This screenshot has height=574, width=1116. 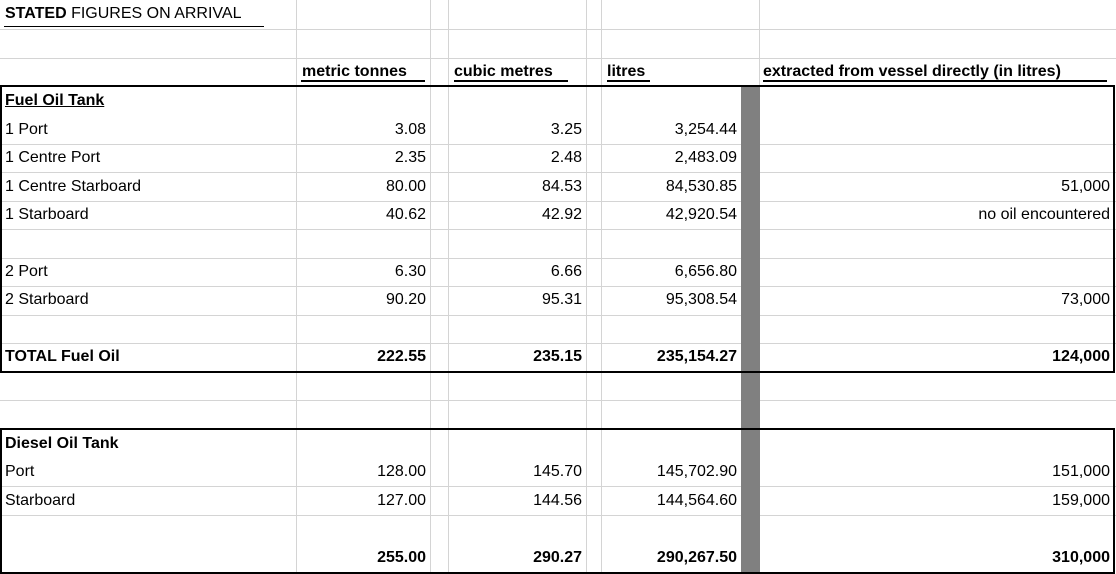 What do you see at coordinates (671, 558) in the screenshot?
I see `diesel-total-l: 290,267.50` at bounding box center [671, 558].